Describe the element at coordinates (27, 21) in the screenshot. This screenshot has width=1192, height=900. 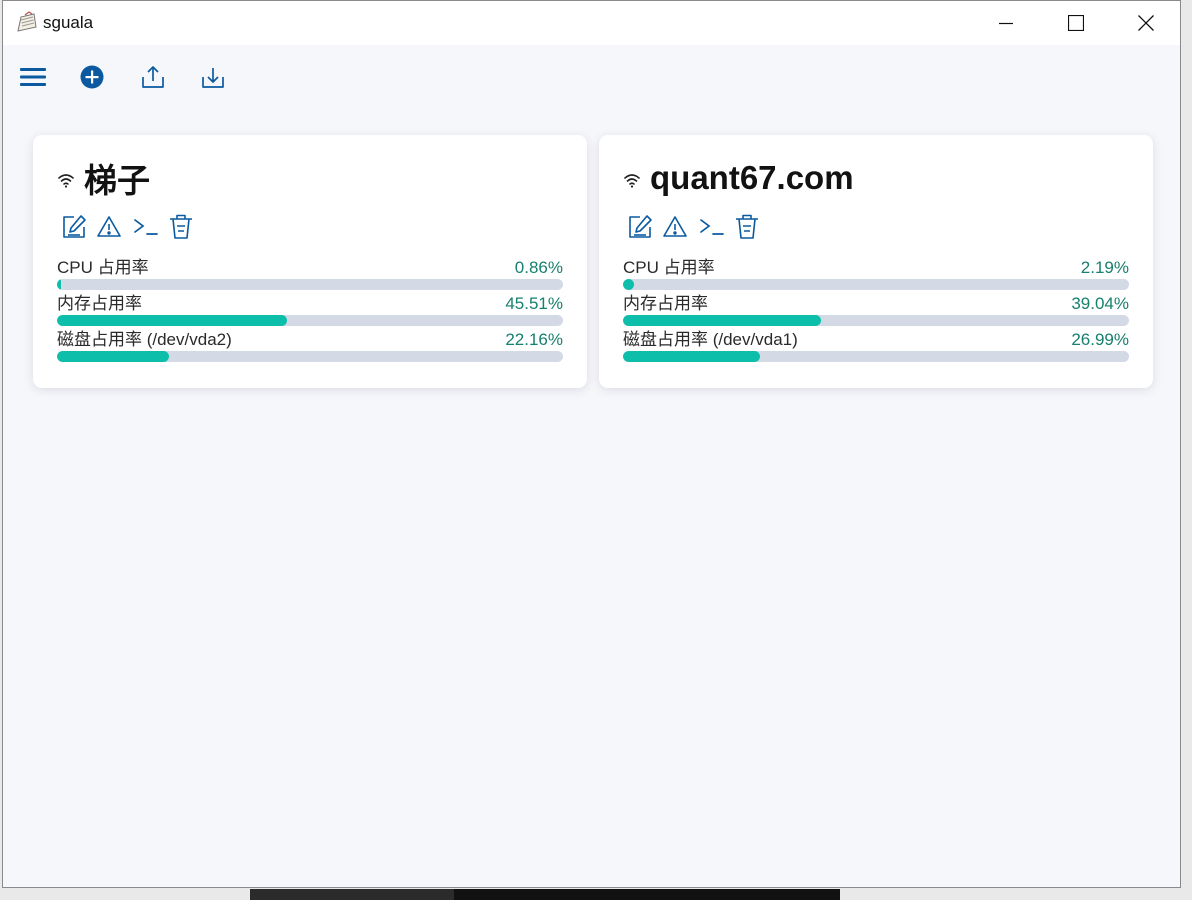
I see `app-logo-icon` at that location.